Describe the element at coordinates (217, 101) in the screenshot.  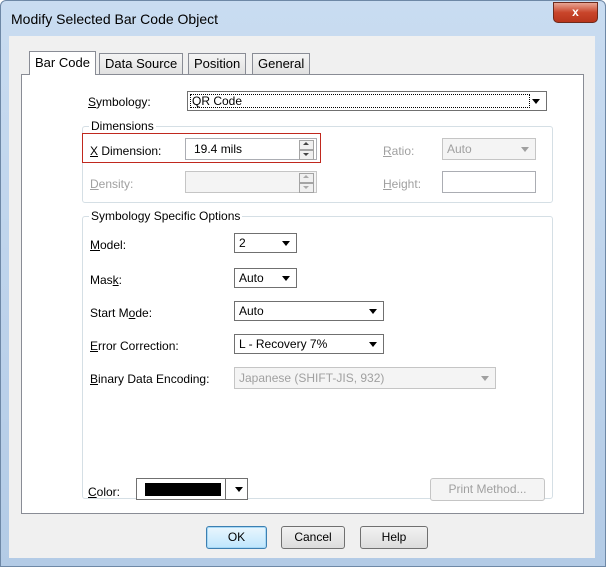
I see `symbology-value: QR Code` at that location.